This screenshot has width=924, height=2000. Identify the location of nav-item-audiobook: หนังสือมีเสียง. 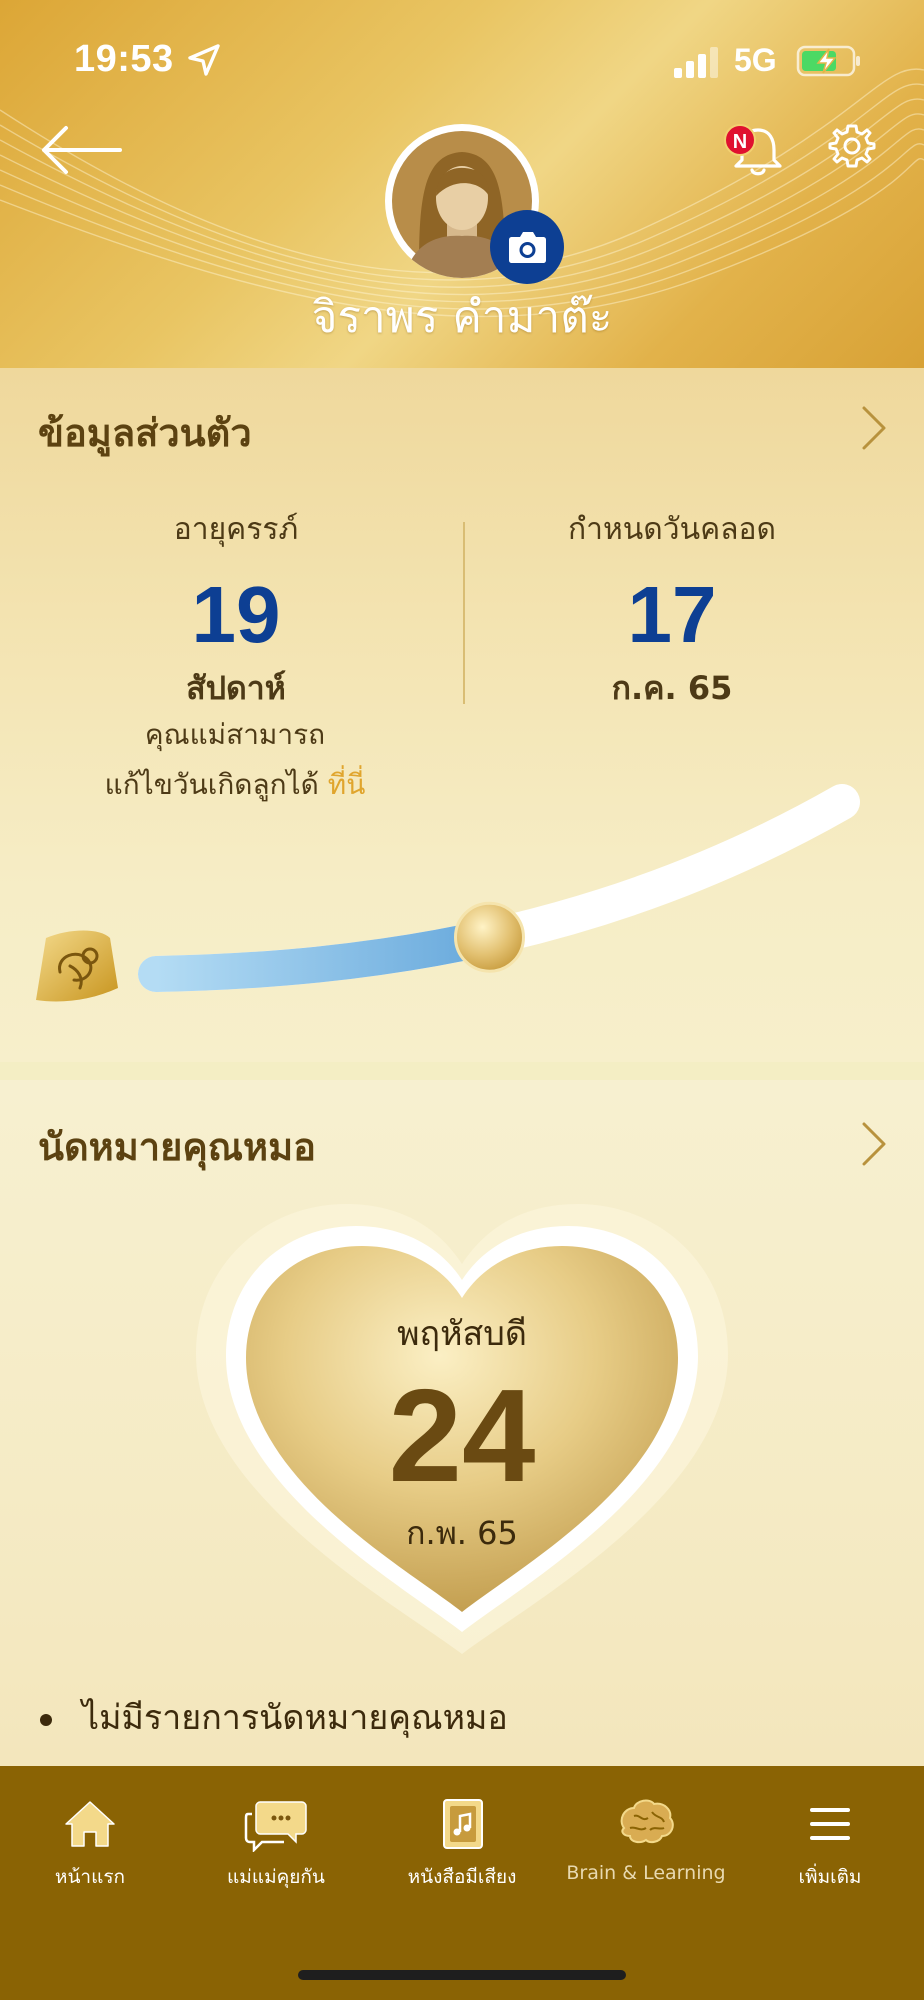
(462, 1844).